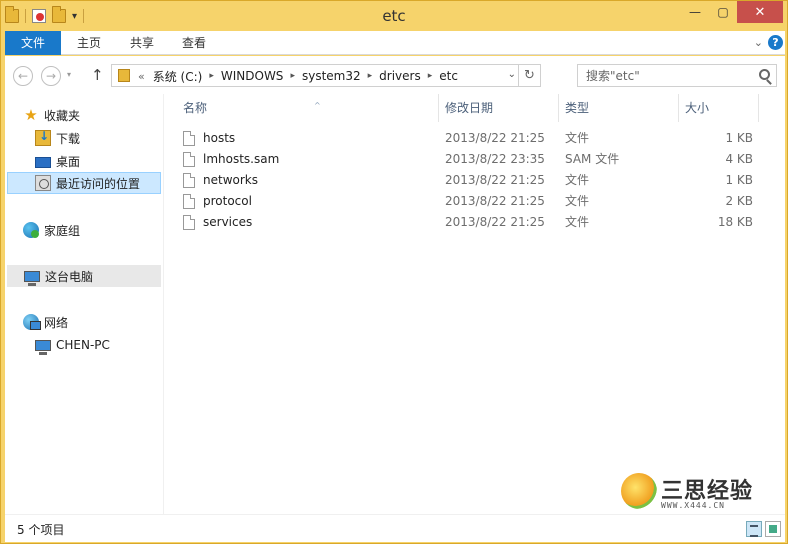 The height and width of the screenshot is (544, 788). I want to click on minimize-button: —, so click(695, 12).